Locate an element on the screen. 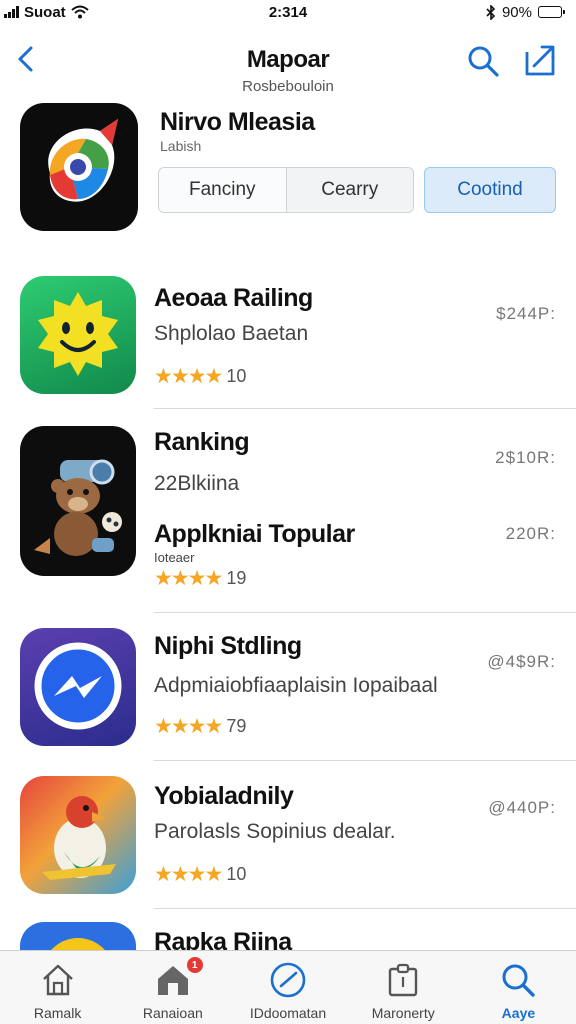  tab-clipboard: Maronerty is located at coordinates (403, 987).